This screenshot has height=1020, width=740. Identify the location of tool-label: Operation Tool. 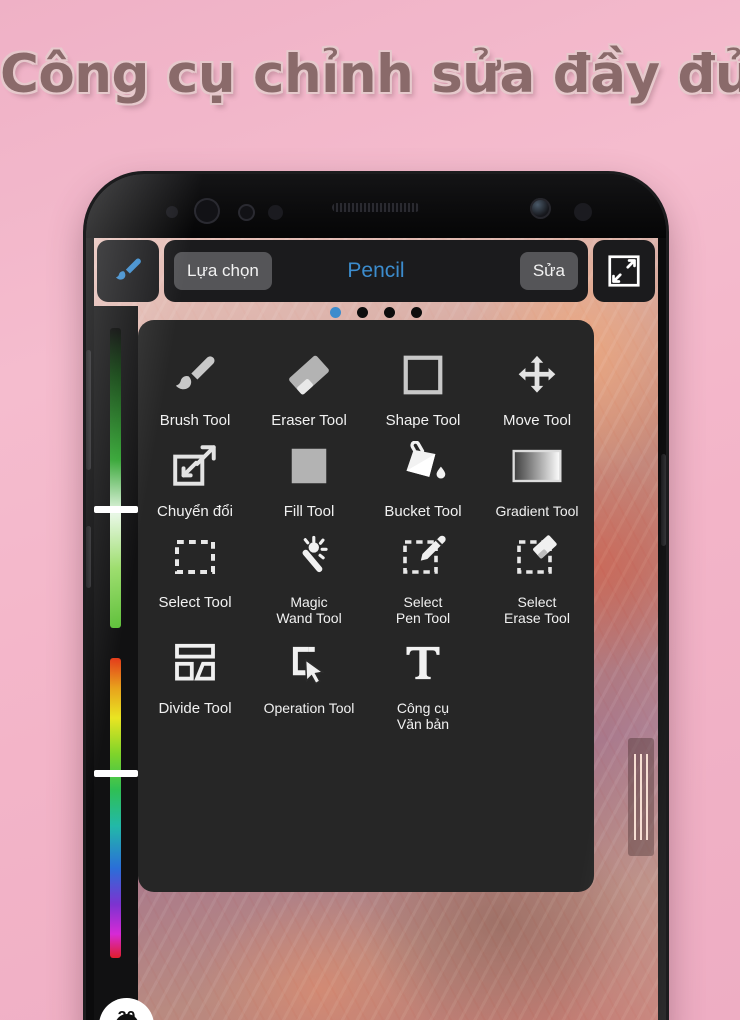
(309, 708).